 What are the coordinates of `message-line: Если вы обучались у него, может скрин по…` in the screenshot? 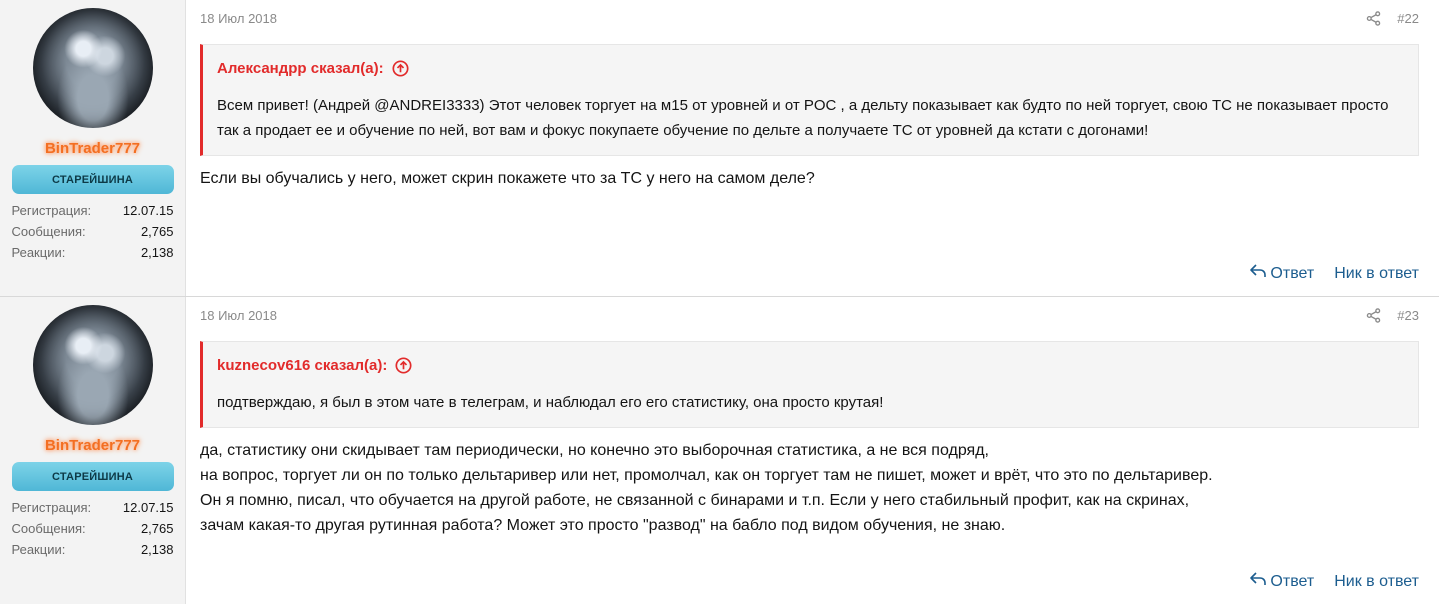 It's located at (507, 178).